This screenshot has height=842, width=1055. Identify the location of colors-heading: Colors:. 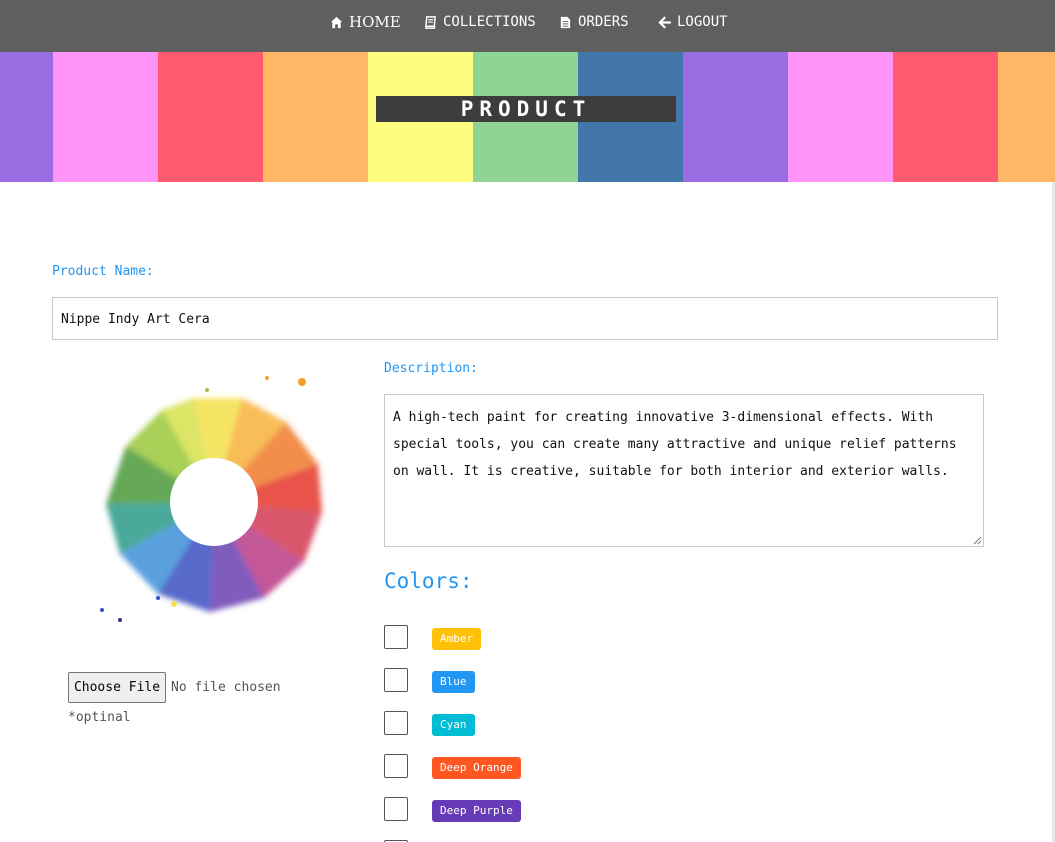
(428, 581).